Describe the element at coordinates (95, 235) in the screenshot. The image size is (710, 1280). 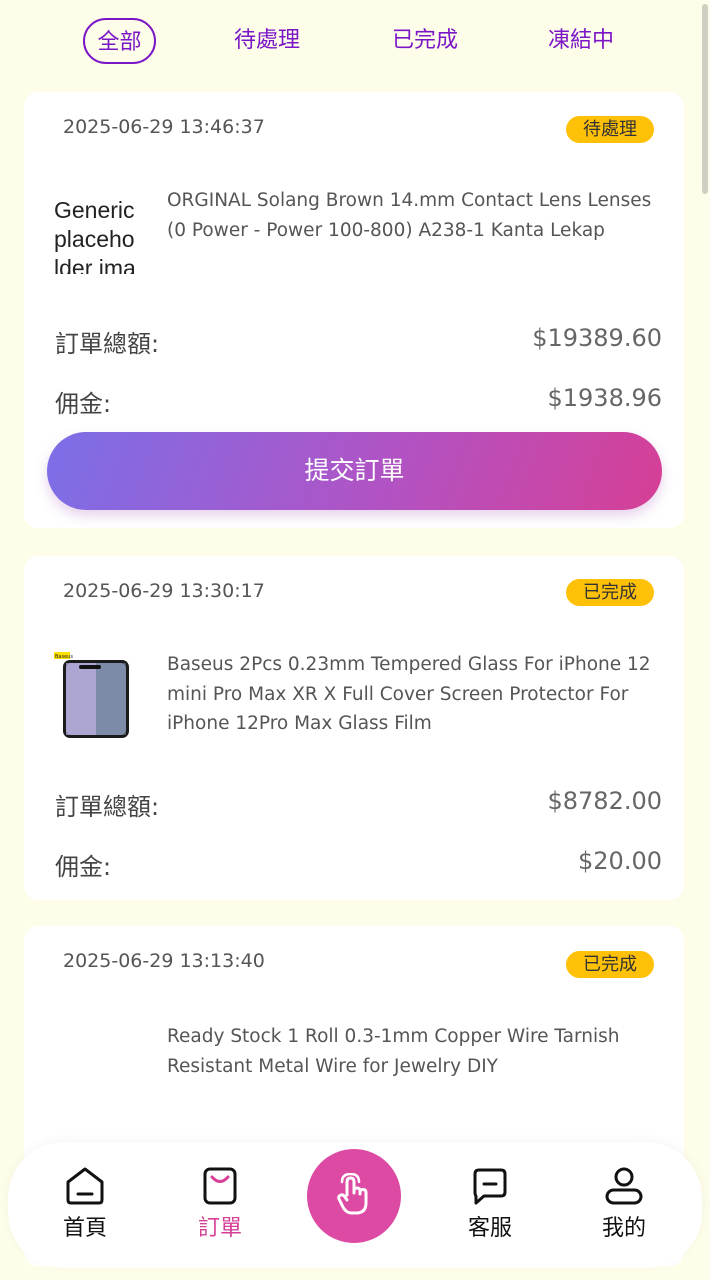
I see `image-alt-text: Generic placeholder image` at that location.